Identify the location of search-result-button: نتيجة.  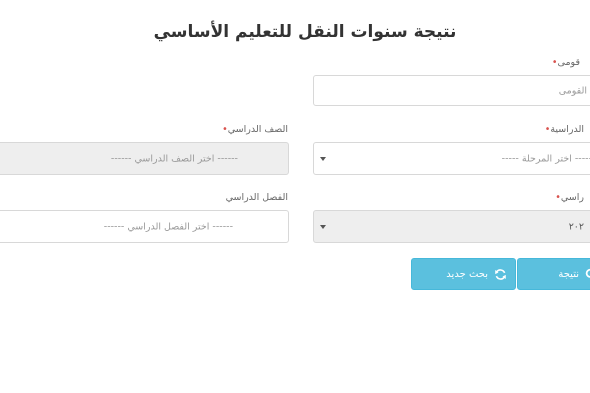
(553, 274).